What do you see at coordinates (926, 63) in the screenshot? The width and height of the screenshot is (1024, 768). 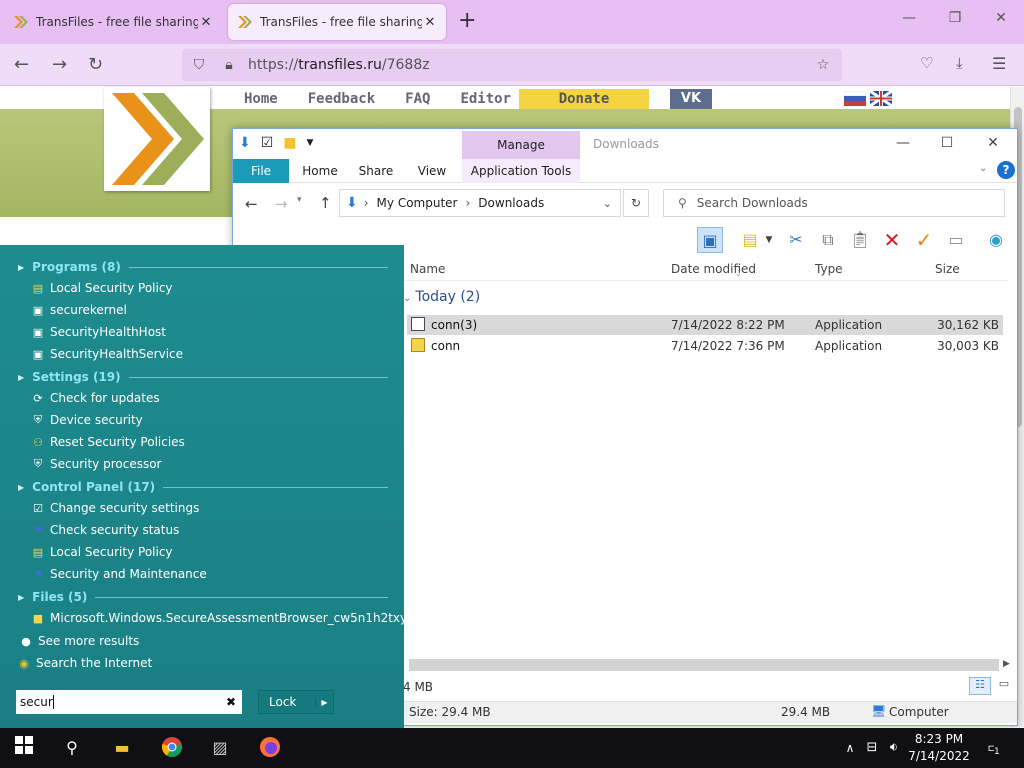 I see `pocket-icon: ♡` at bounding box center [926, 63].